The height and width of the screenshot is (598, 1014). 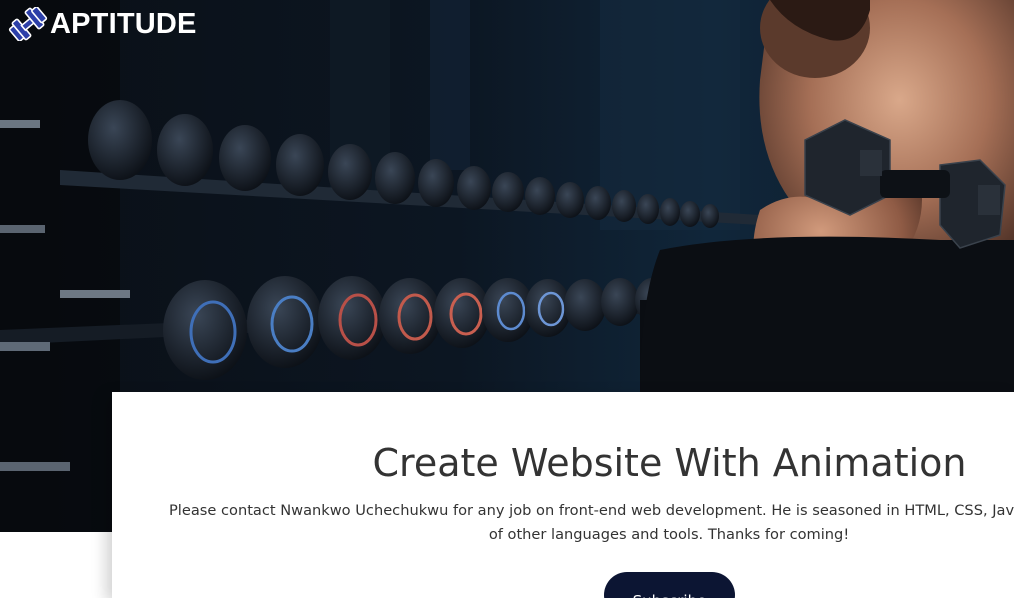 What do you see at coordinates (28, 24) in the screenshot?
I see `dumbbell-logo-icon` at bounding box center [28, 24].